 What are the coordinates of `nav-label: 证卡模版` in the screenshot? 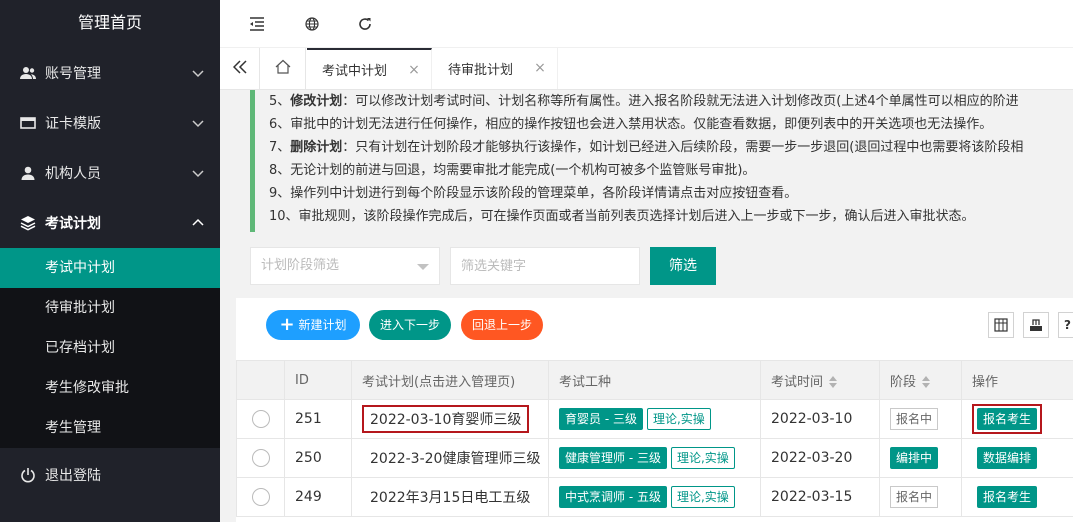 It's located at (73, 124).